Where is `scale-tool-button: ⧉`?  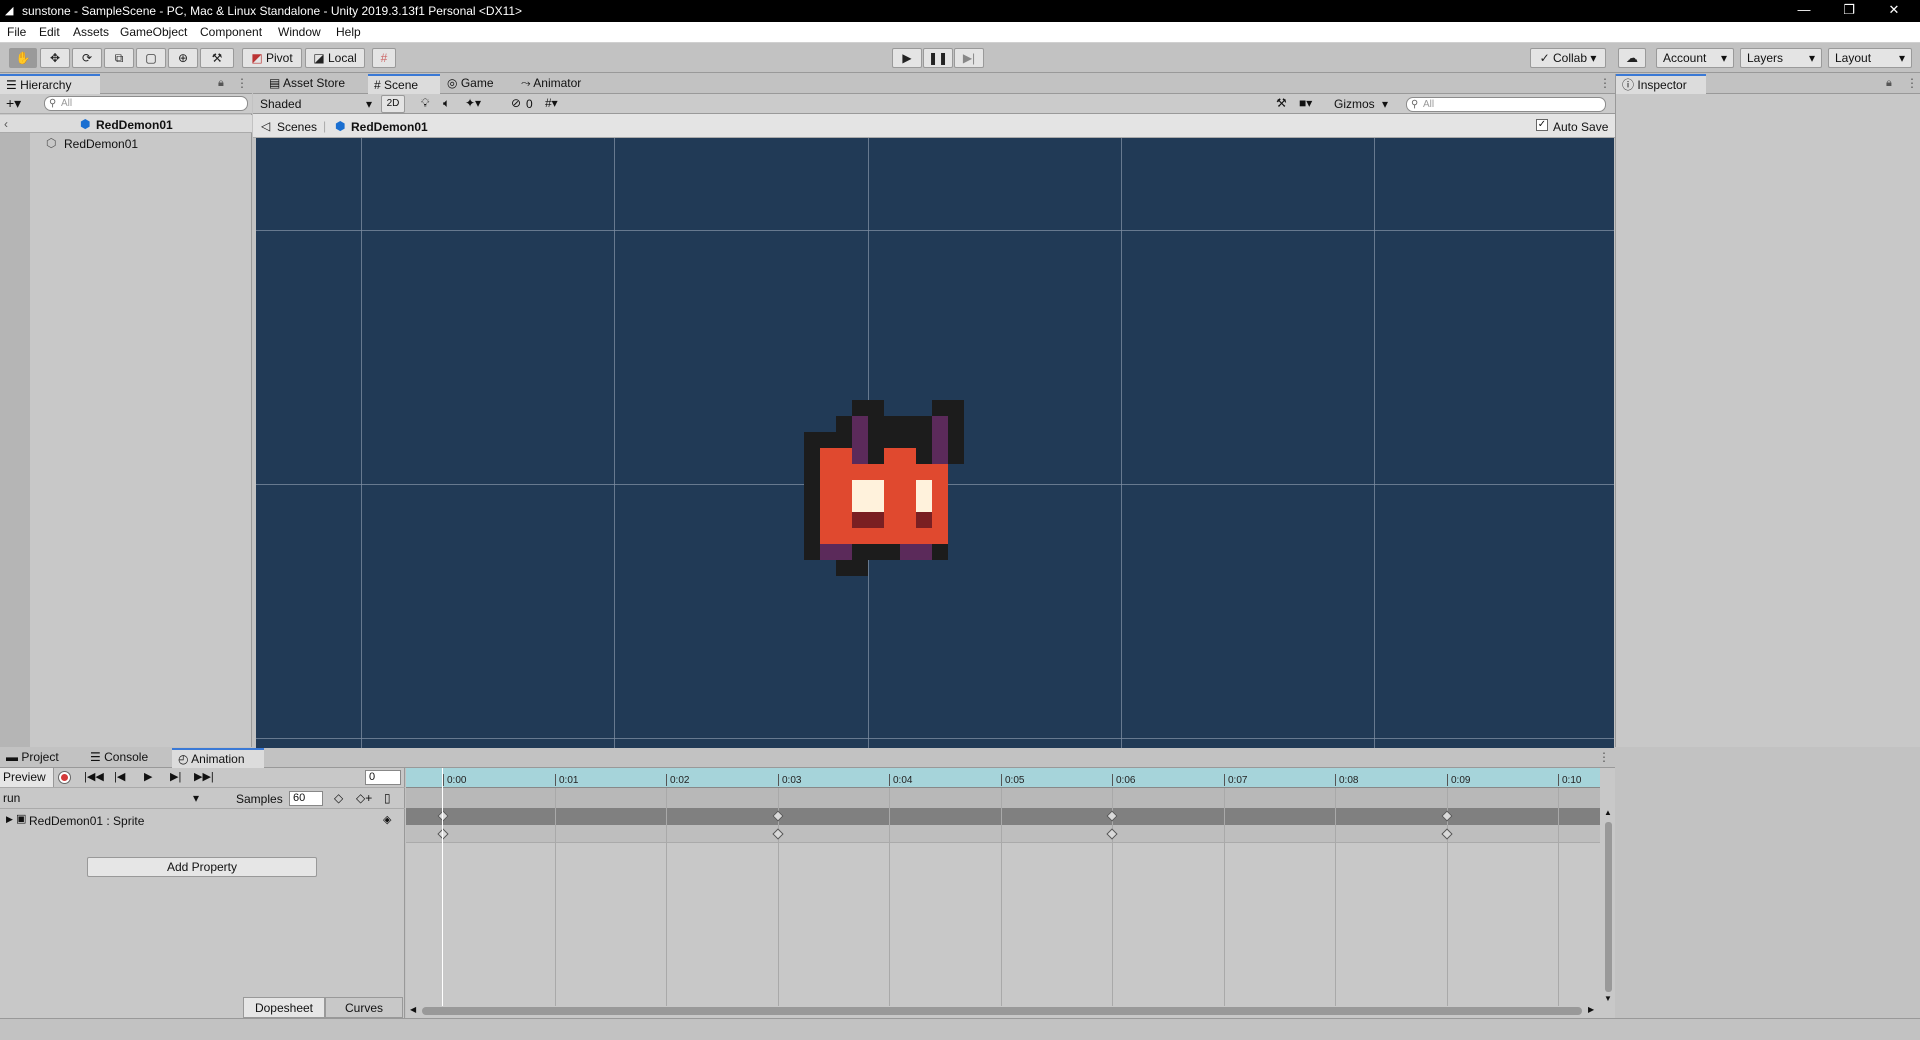
scale-tool-button: ⧉ is located at coordinates (119, 58).